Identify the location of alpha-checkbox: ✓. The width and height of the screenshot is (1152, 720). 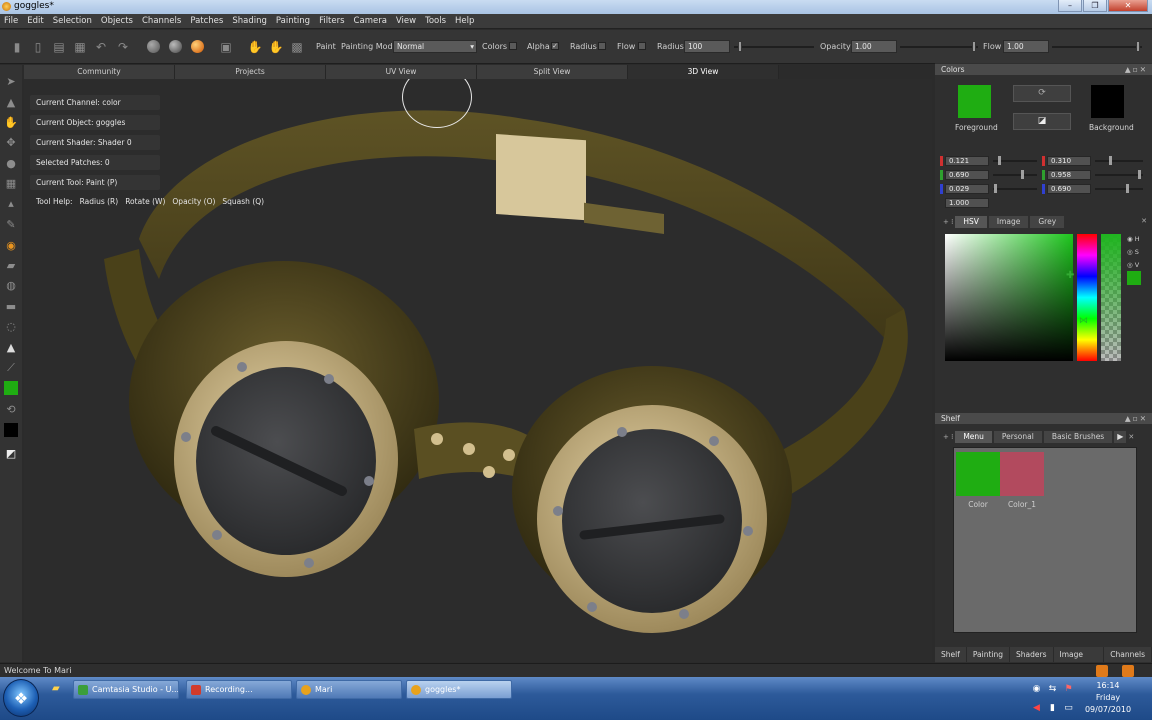
(555, 46).